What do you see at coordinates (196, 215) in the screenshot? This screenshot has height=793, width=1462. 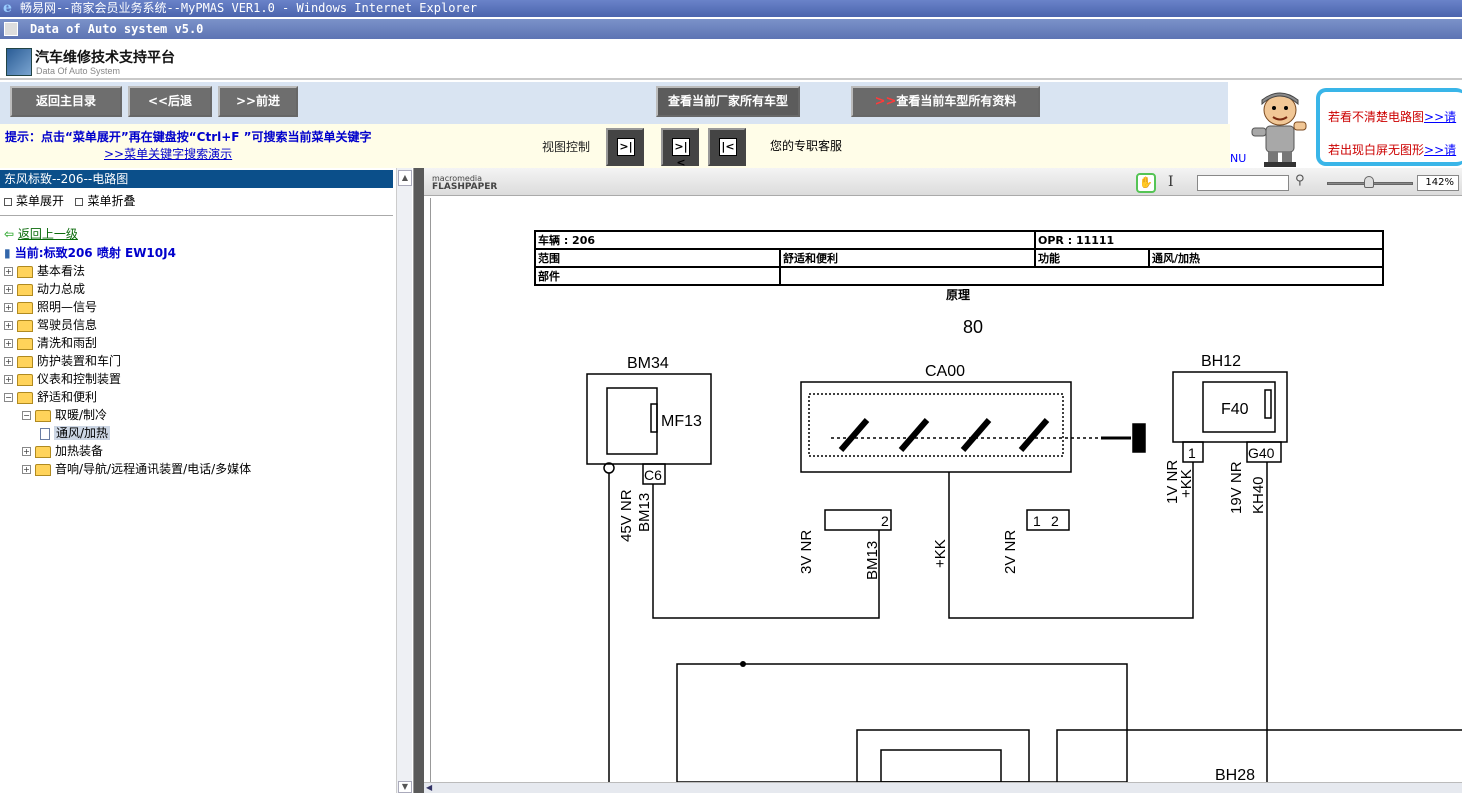 I see `sidebar-divider` at bounding box center [196, 215].